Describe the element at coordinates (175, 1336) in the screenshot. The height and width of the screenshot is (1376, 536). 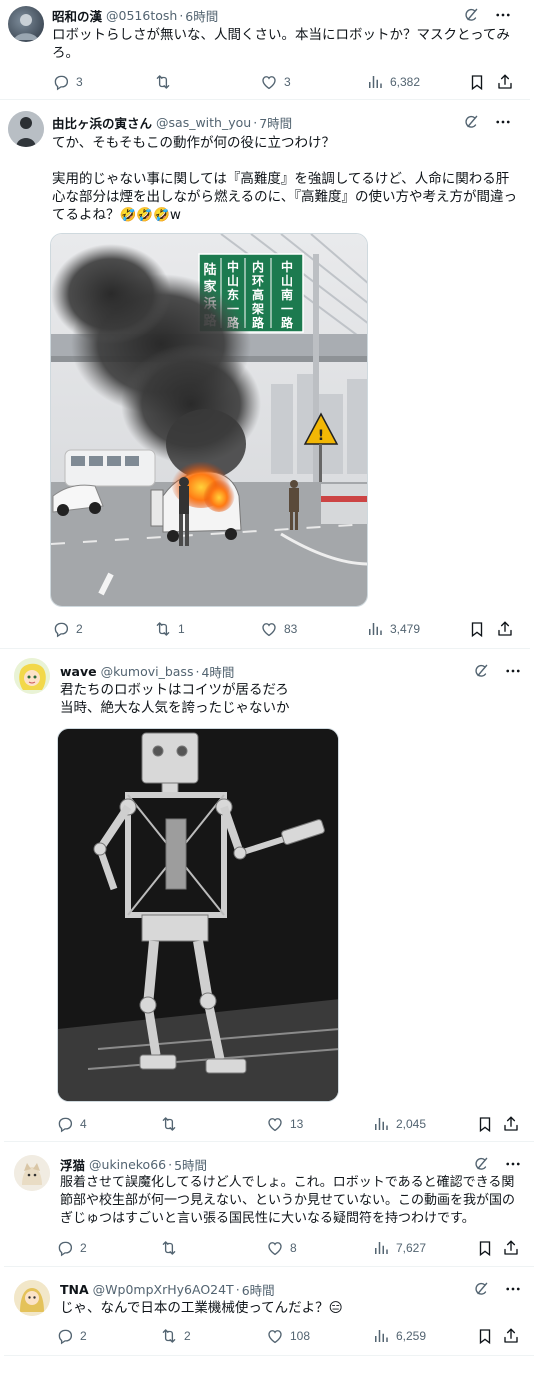
I see `repost-button: 2` at that location.